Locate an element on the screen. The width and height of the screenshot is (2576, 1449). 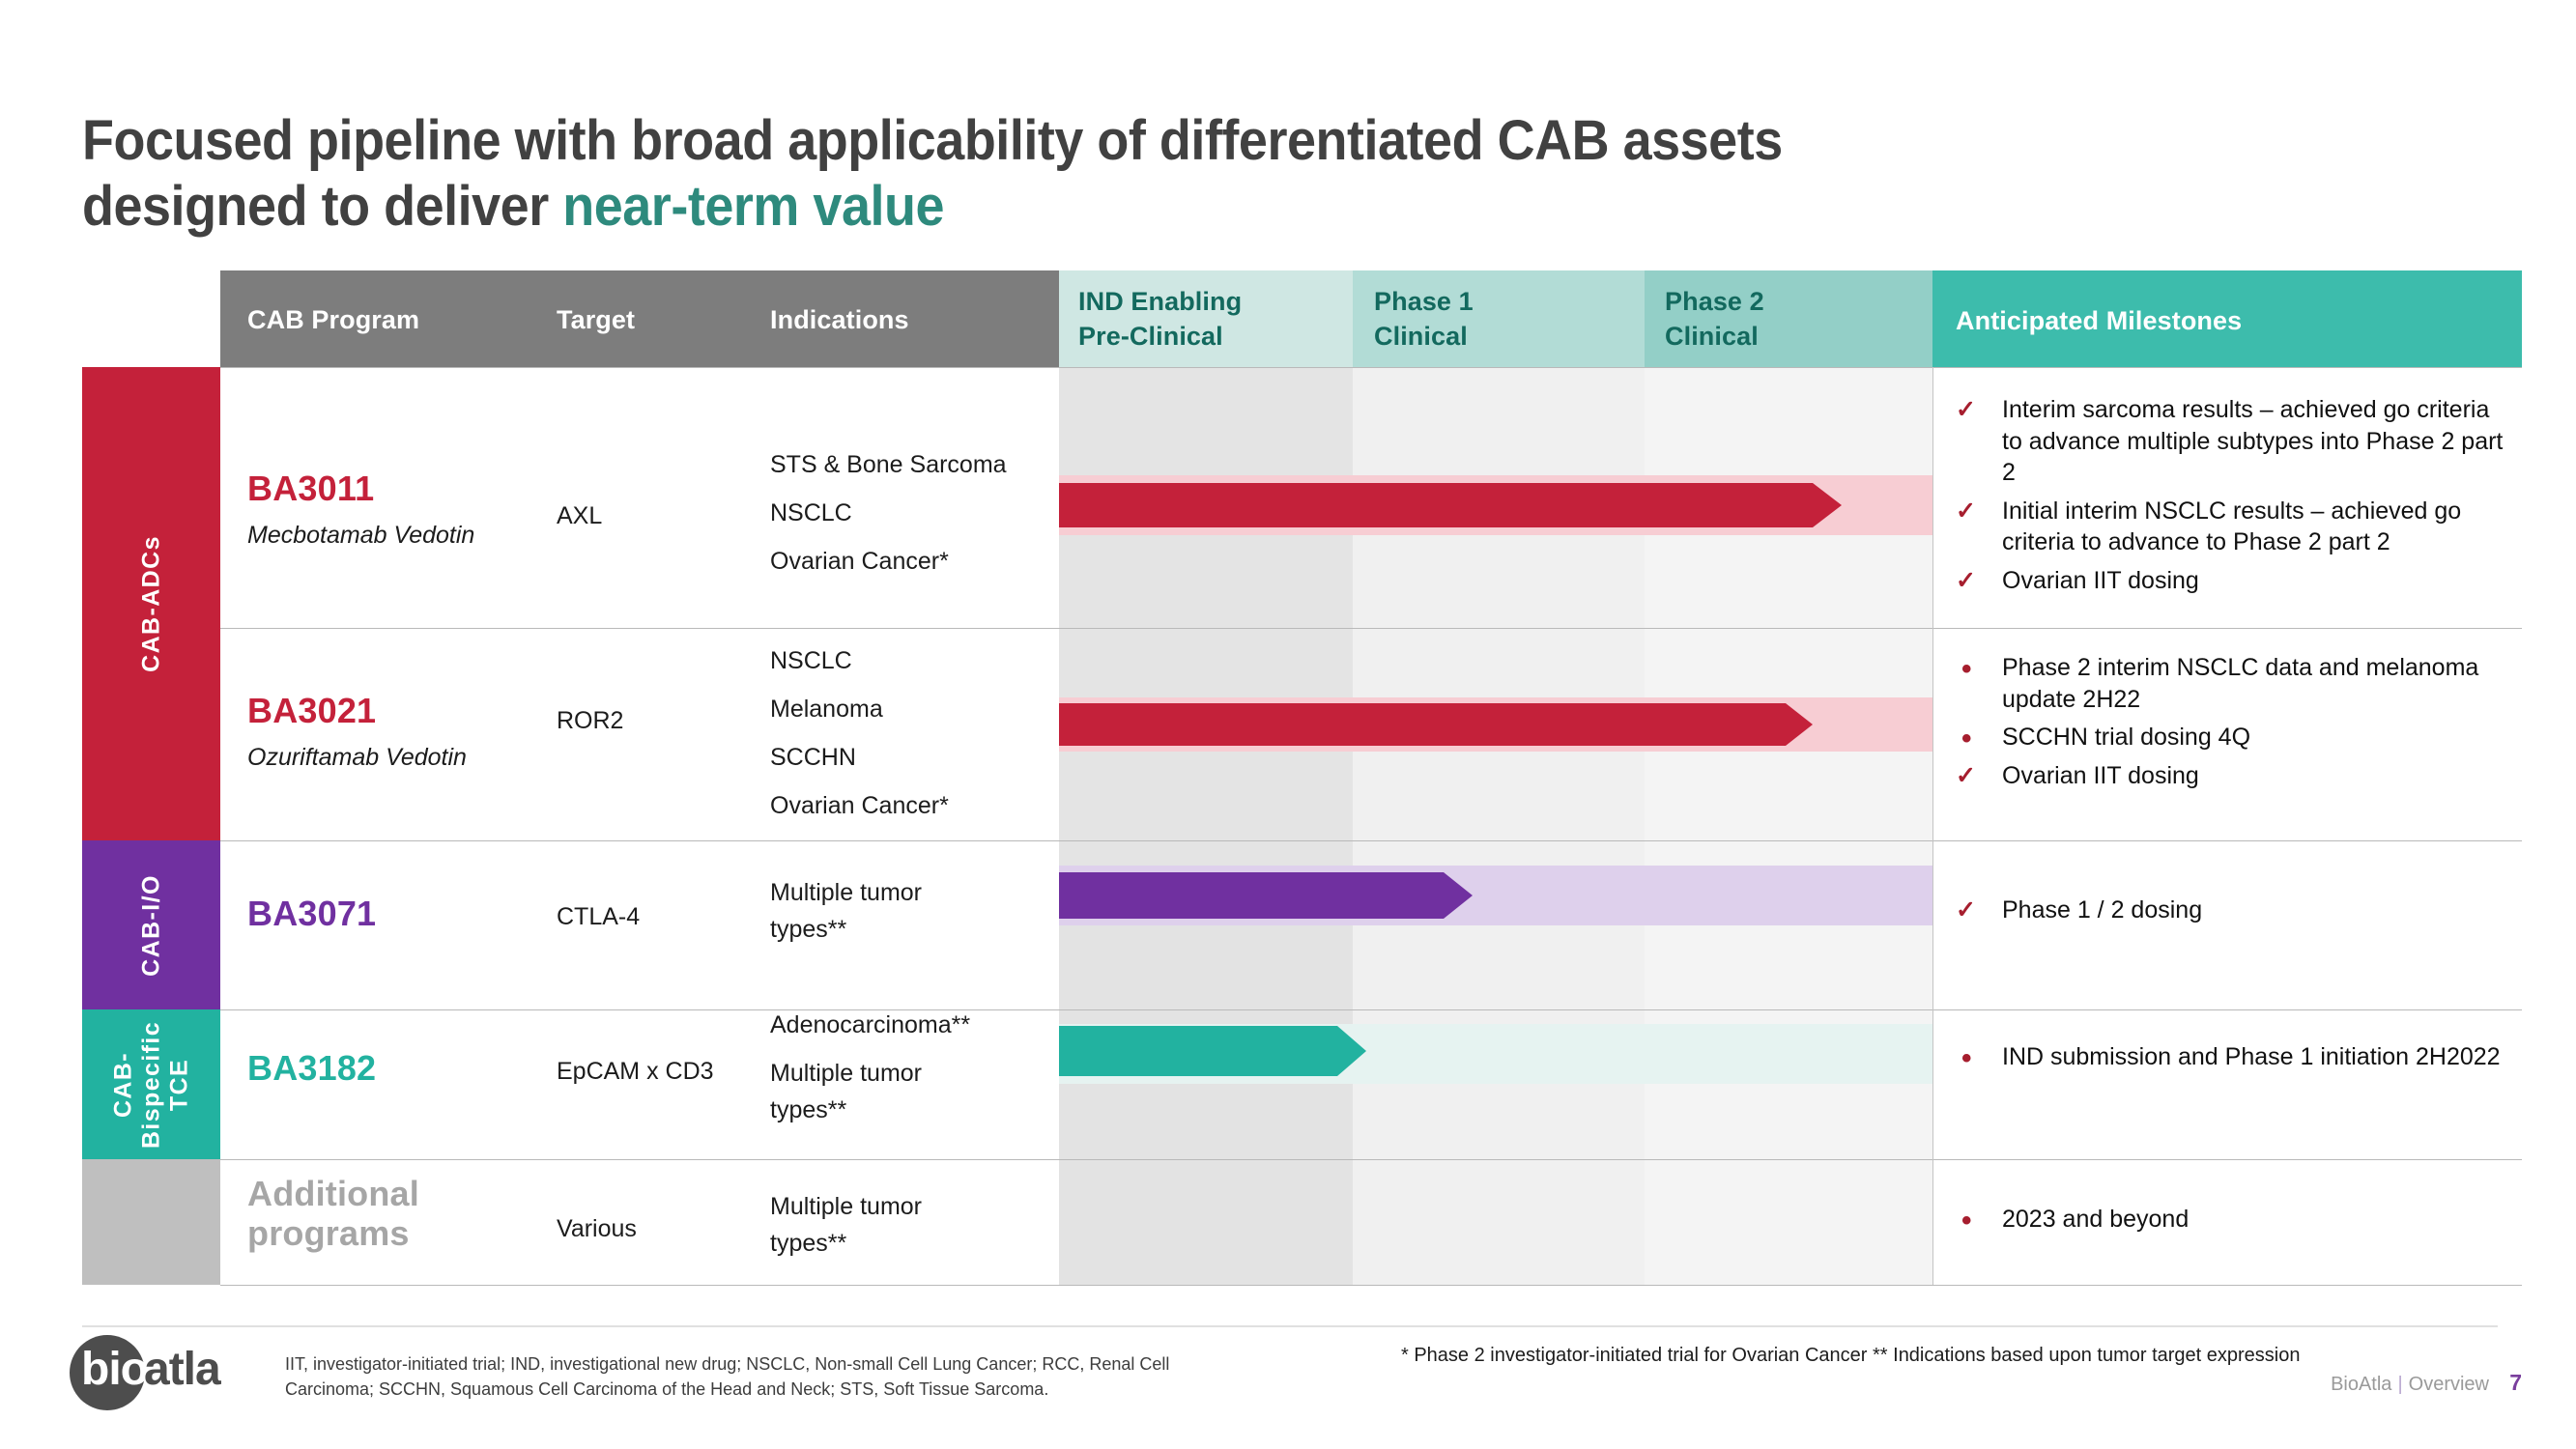
category-label-cab-bispecific-tce: CAB- Bispecific TCE is located at coordinates (151, 1084).